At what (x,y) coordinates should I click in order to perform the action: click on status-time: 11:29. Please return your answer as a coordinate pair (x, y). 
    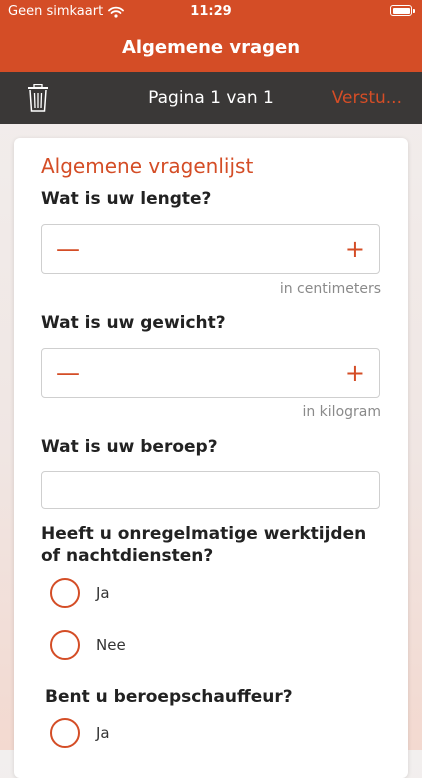
    Looking at the image, I should click on (211, 11).